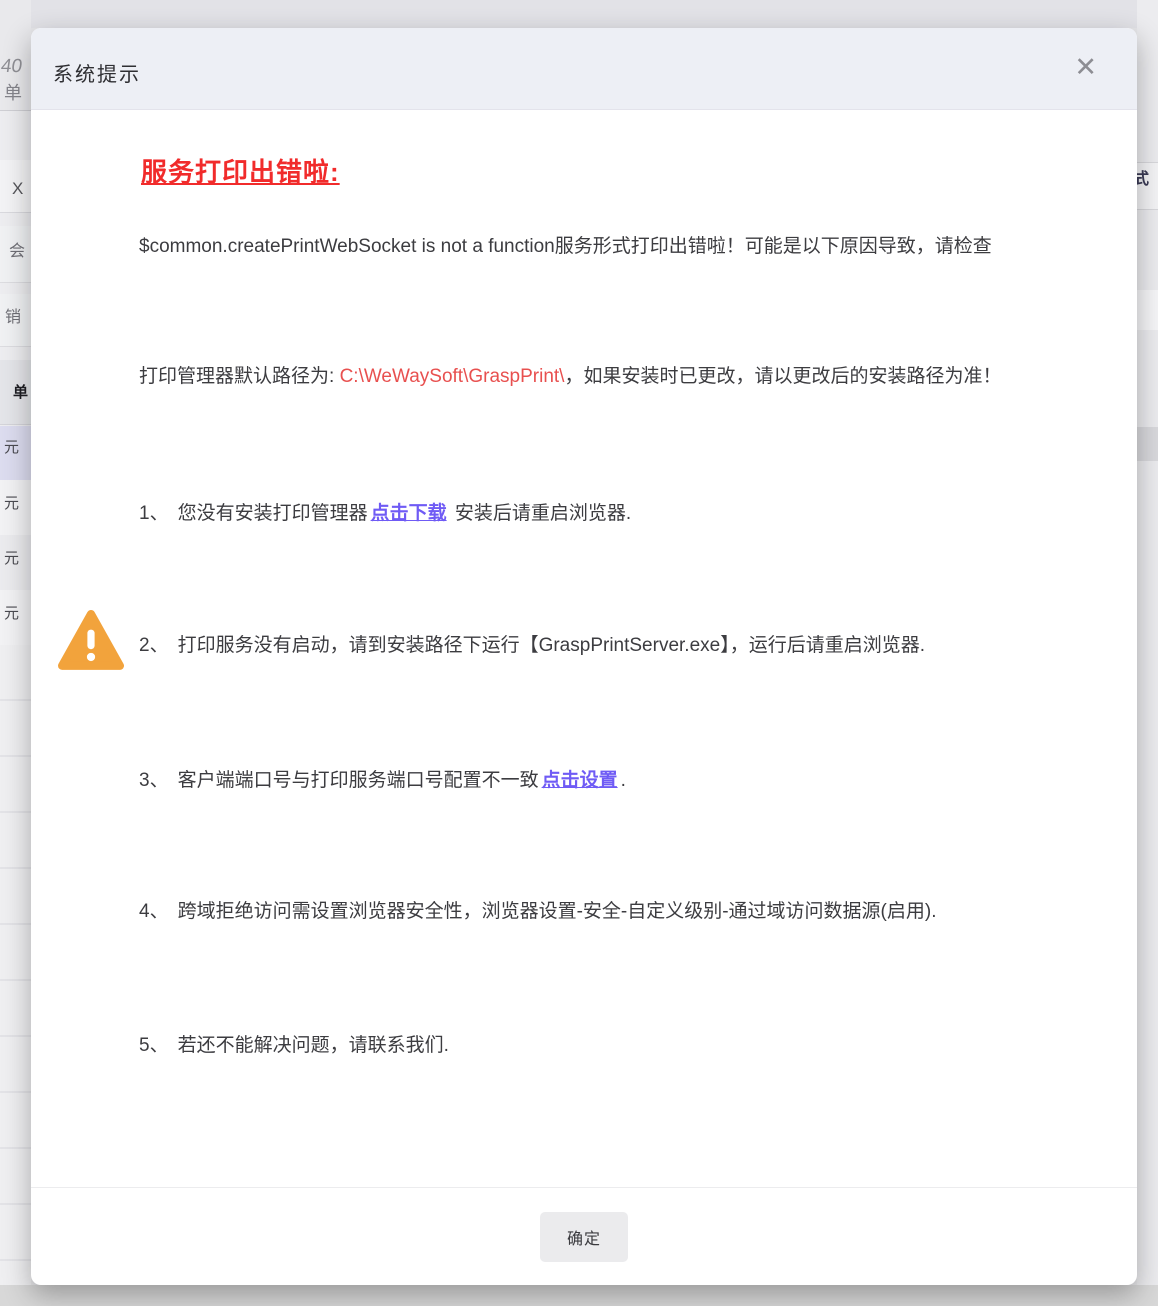  What do you see at coordinates (584, 69) in the screenshot?
I see `dialog-header: 系统提示 ✕` at bounding box center [584, 69].